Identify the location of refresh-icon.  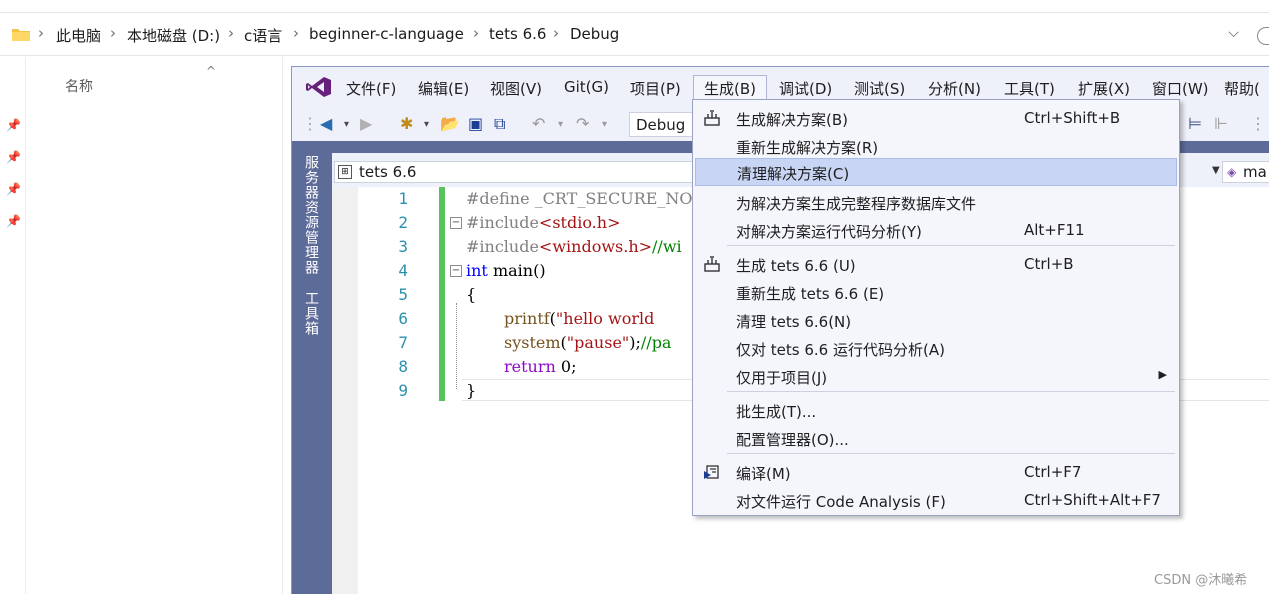
(1263, 36).